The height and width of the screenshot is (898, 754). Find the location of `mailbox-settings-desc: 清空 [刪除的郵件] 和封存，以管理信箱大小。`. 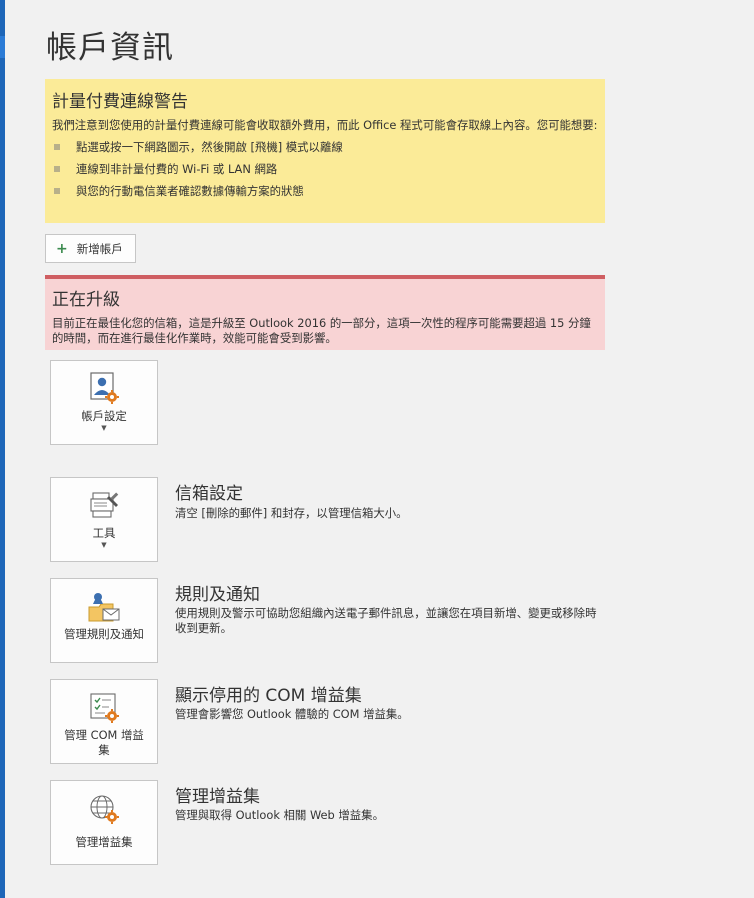

mailbox-settings-desc: 清空 [刪除的郵件] 和封存，以管理信箱大小。 is located at coordinates (291, 513).